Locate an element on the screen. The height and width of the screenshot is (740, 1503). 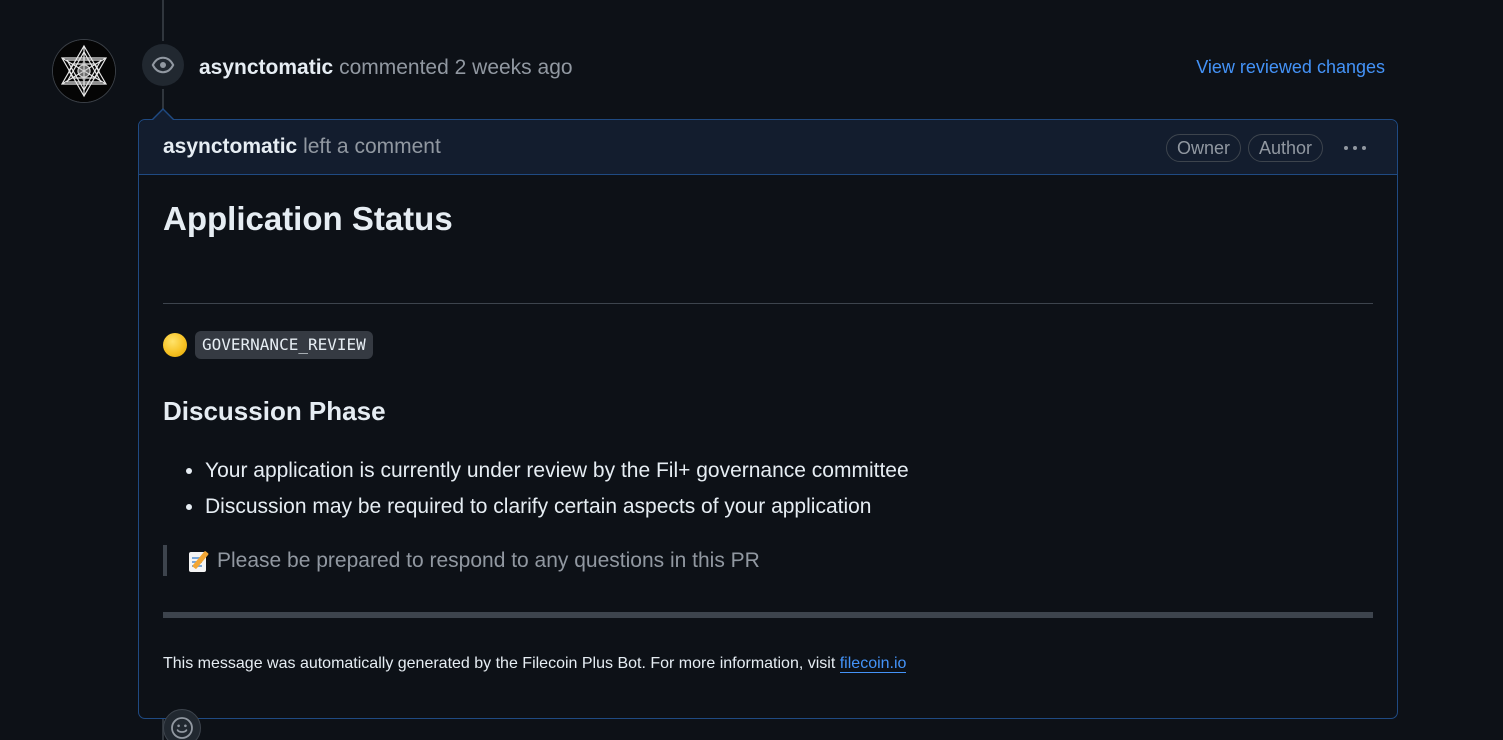
horizontal-rule is located at coordinates (768, 615).